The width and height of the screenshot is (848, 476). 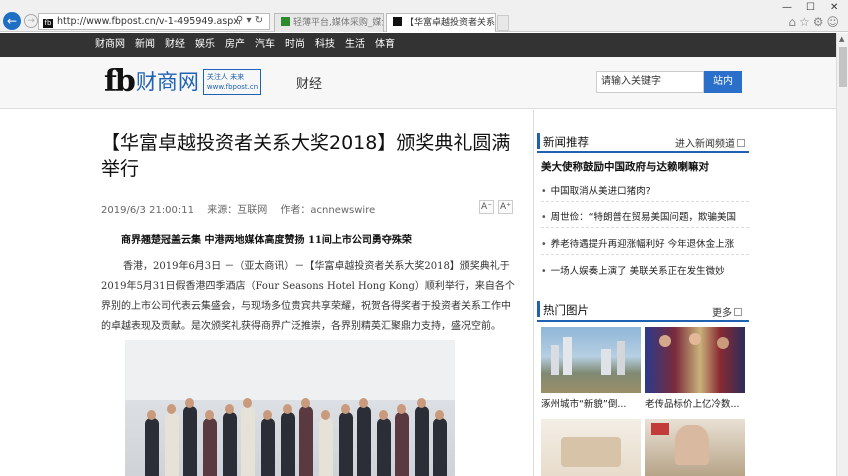 What do you see at coordinates (290, 370) in the screenshot?
I see `photo-backdrop` at bounding box center [290, 370].